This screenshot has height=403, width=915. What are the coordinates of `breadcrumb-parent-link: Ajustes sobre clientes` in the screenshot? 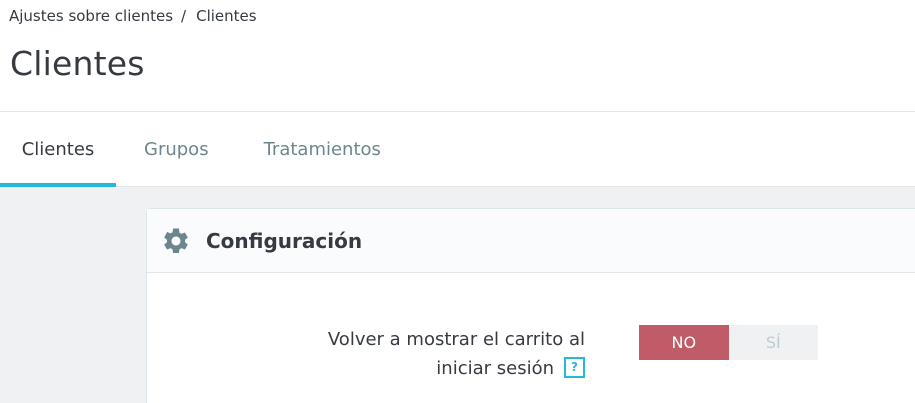 It's located at (91, 16).